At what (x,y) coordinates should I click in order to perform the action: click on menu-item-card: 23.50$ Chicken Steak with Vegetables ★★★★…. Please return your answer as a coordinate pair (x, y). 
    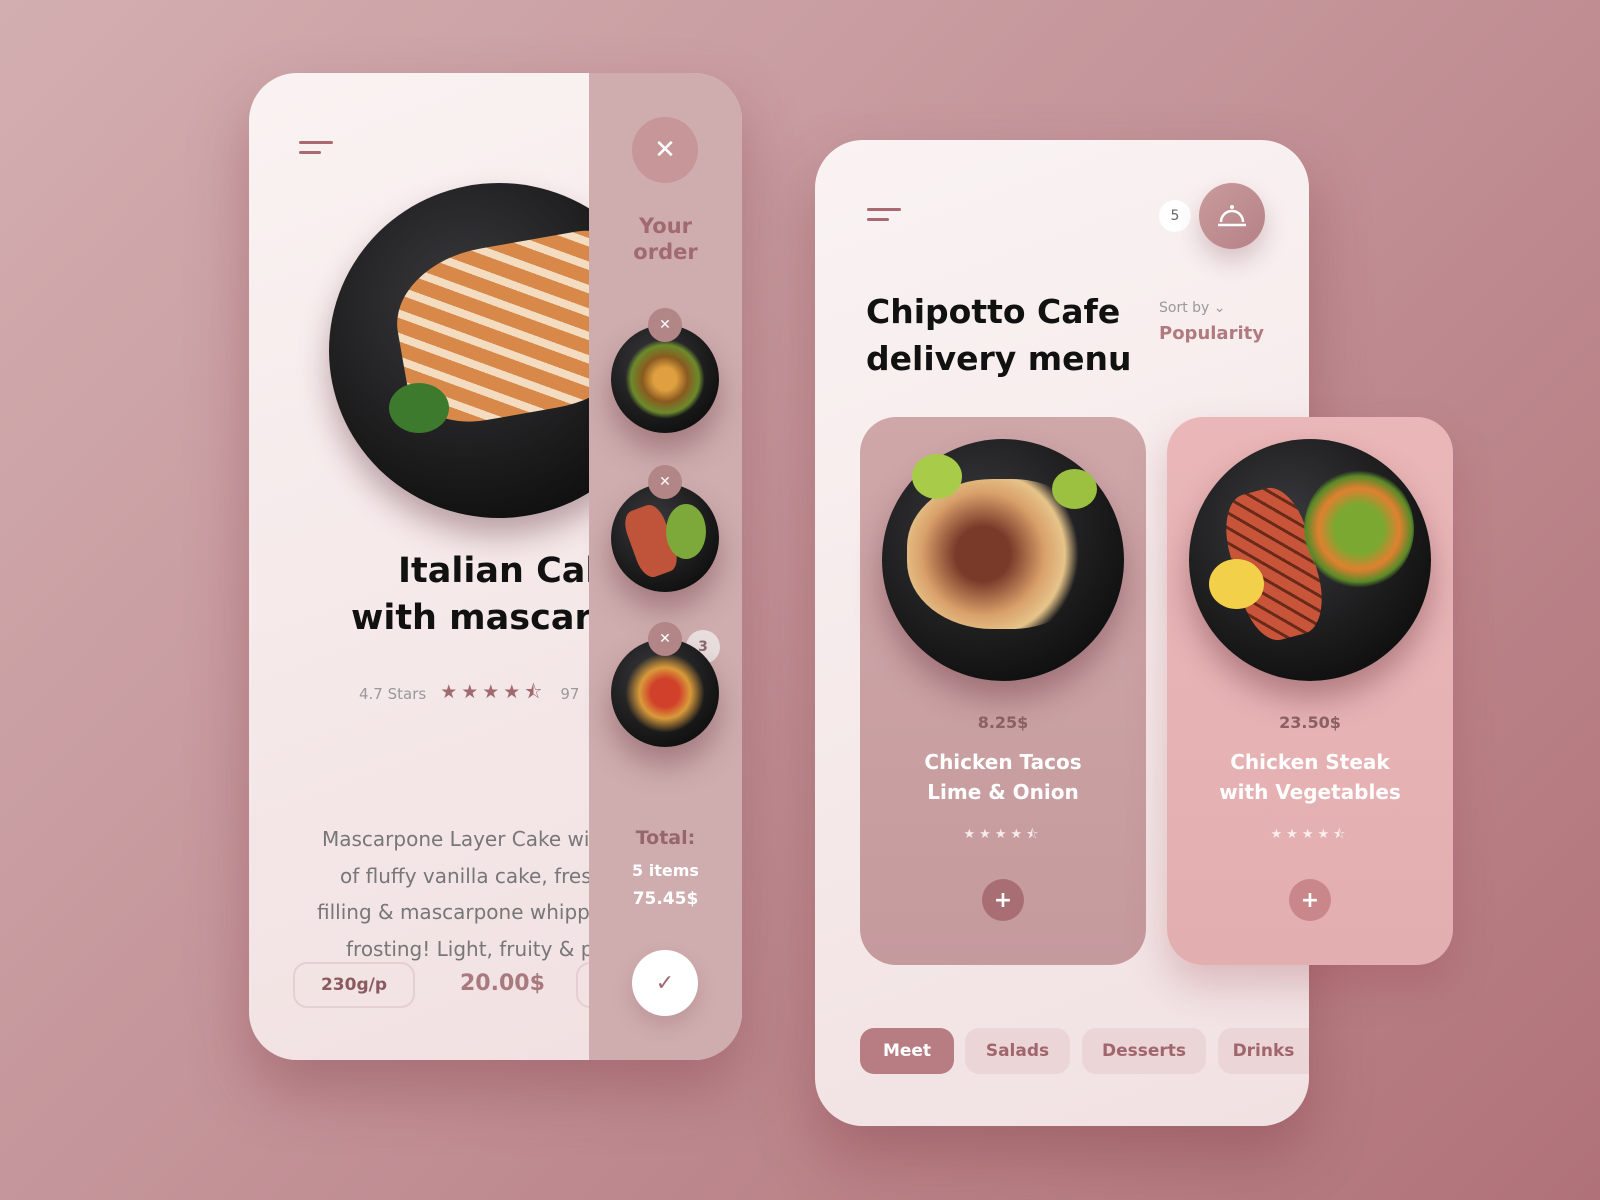
    Looking at the image, I should click on (1310, 691).